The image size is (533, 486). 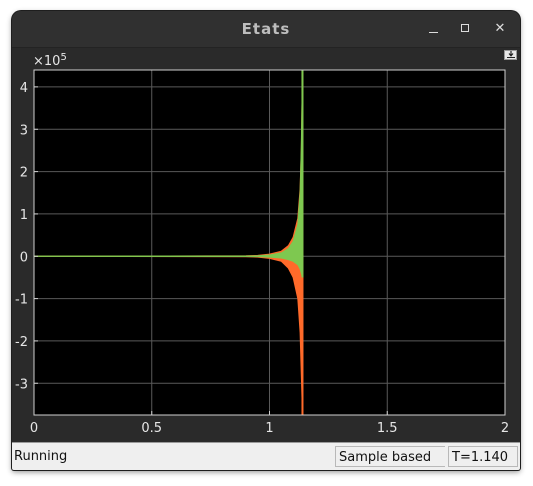 I want to click on maximize-icon, so click(x=465, y=28).